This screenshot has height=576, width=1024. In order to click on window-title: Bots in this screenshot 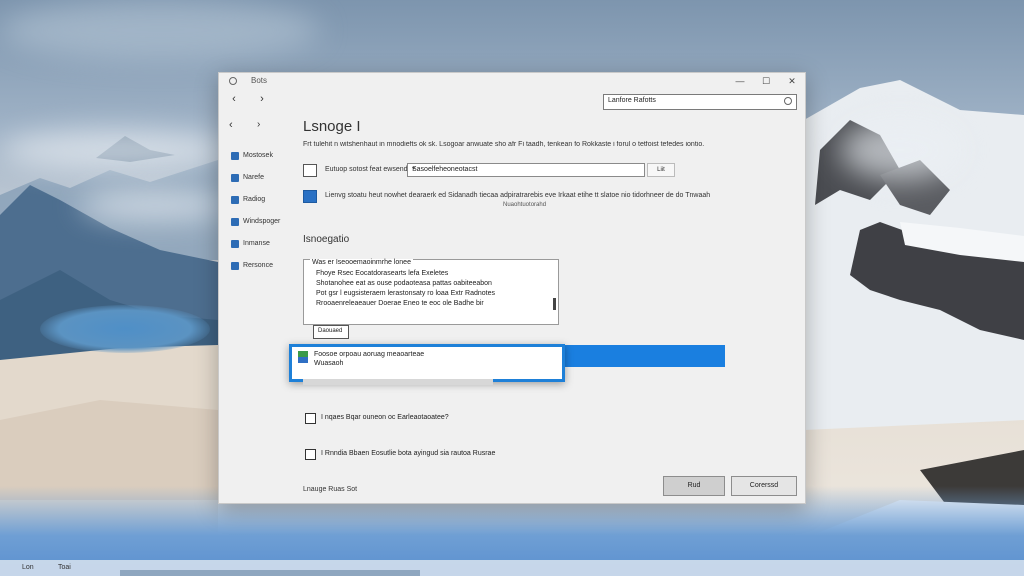, I will do `click(259, 80)`.